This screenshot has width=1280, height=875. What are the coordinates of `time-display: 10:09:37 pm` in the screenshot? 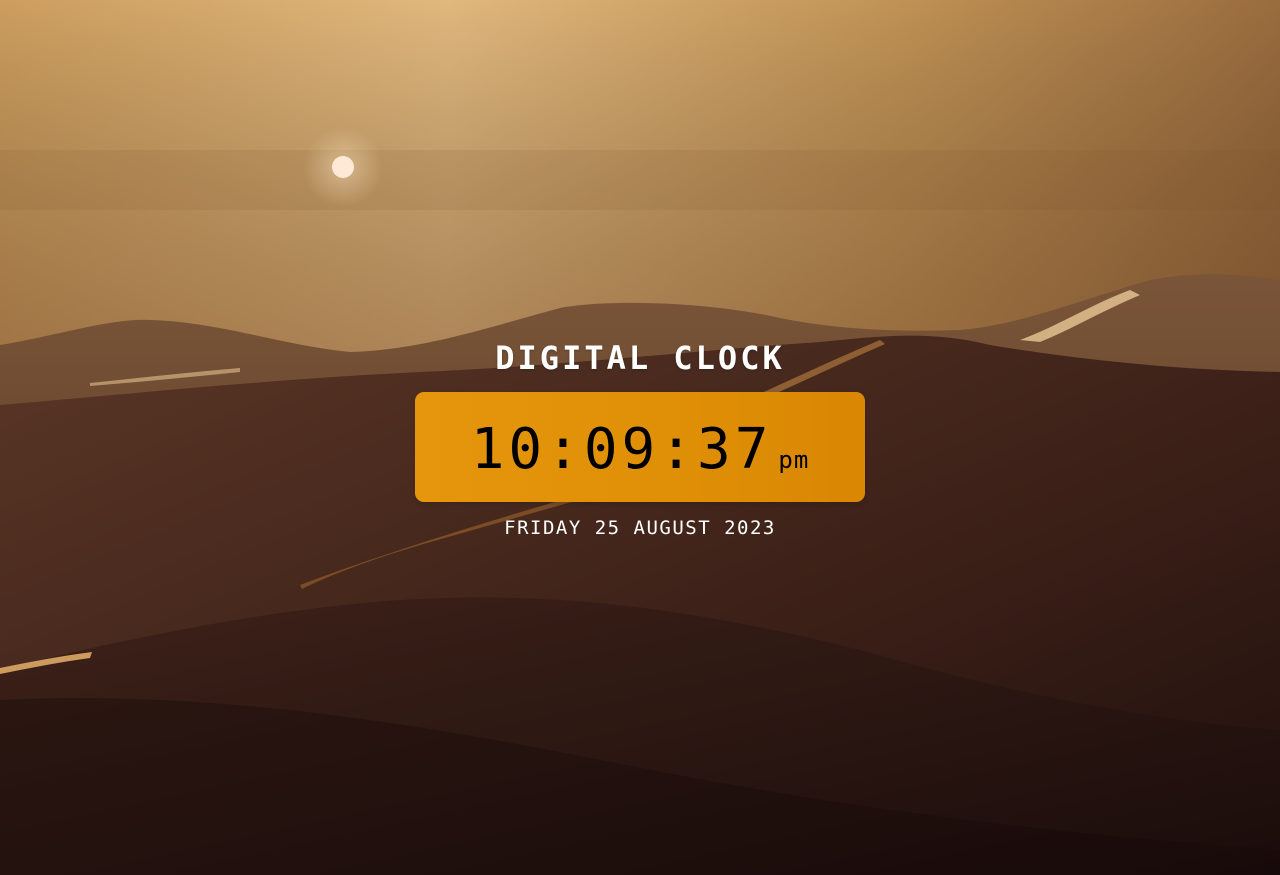 It's located at (640, 447).